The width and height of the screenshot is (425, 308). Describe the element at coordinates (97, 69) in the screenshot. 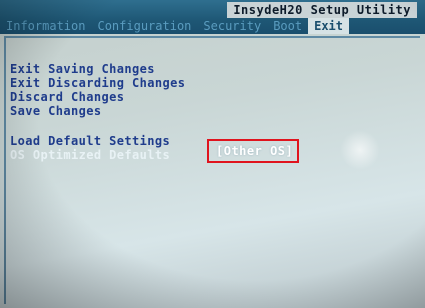

I see `menu-item-exit-saving-changes: Exit Saving Changes` at that location.